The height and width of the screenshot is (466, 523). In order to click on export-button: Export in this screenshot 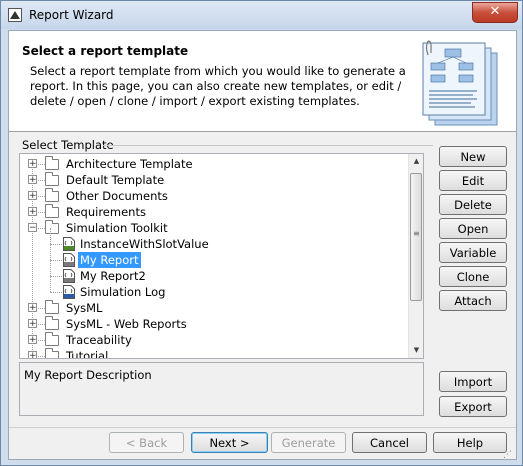, I will do `click(473, 406)`.